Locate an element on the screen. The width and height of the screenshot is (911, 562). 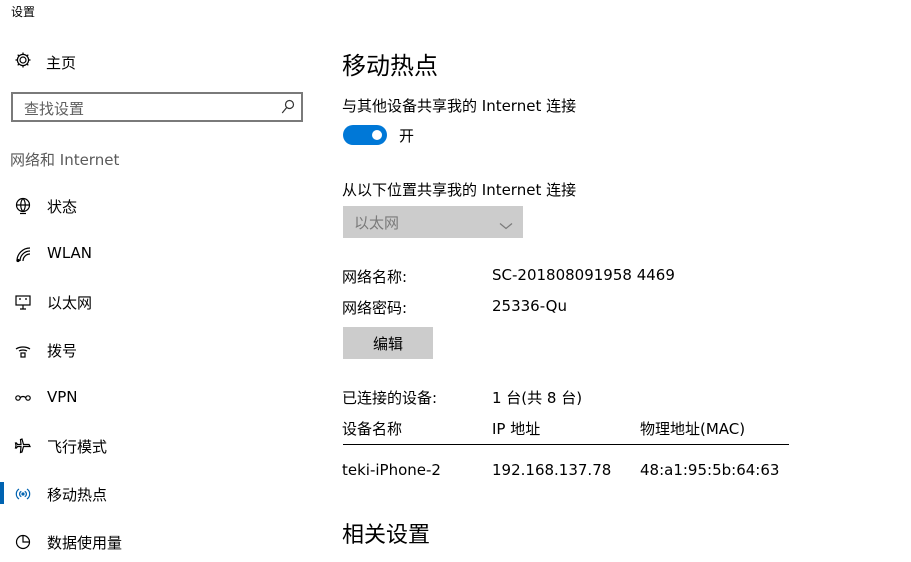
hotspot-toggle is located at coordinates (365, 135).